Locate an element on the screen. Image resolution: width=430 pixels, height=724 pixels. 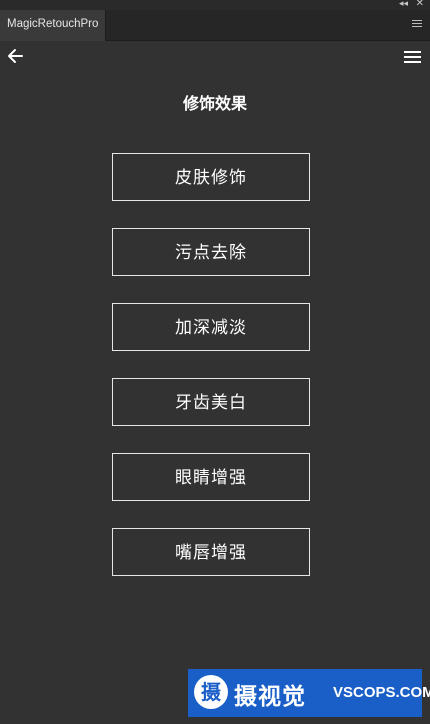
eye-enhance-button: 眼睛增强 is located at coordinates (211, 477).